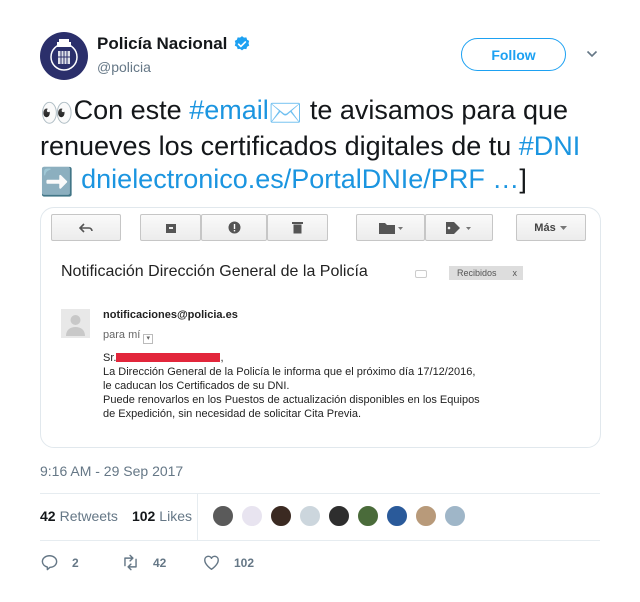  Describe the element at coordinates (242, 43) in the screenshot. I see `verified-badge-icon` at that location.